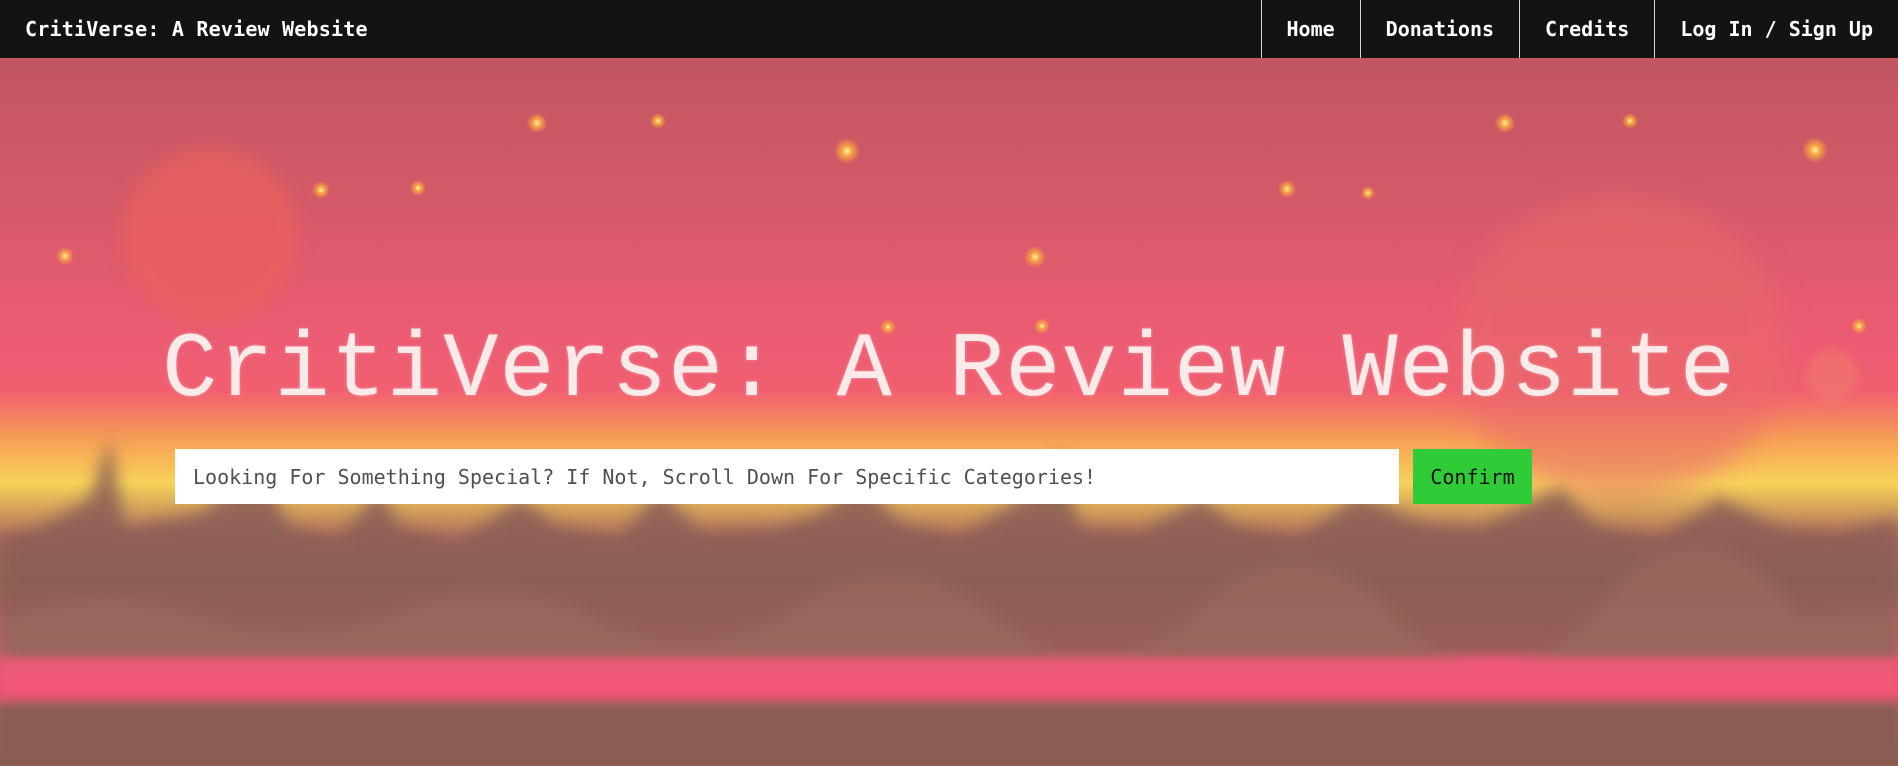  Describe the element at coordinates (949, 678) in the screenshot. I see `pink-glow-strip` at that location.